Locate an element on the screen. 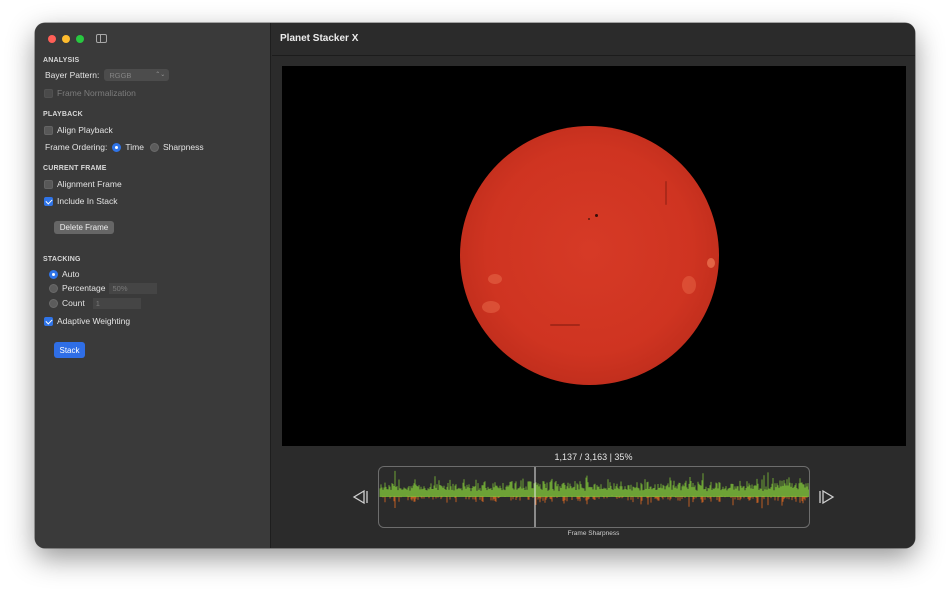 The width and height of the screenshot is (950, 594). next-frame-button is located at coordinates (826, 497).